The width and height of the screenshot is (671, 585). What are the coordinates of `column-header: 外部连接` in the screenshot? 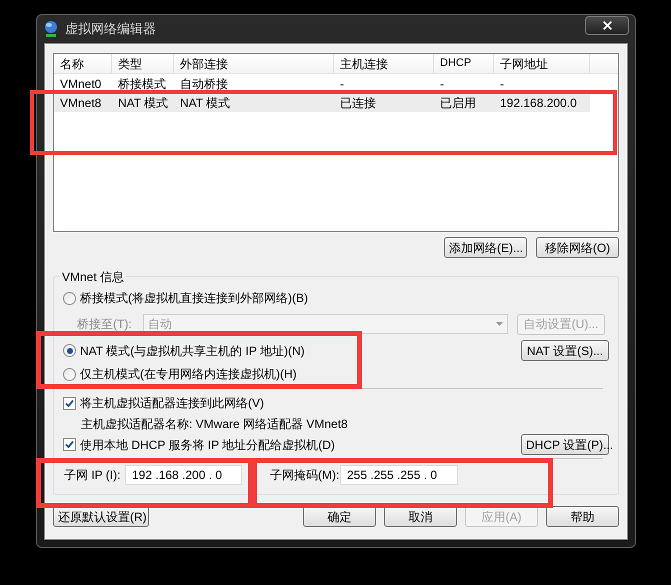 It's located at (254, 63).